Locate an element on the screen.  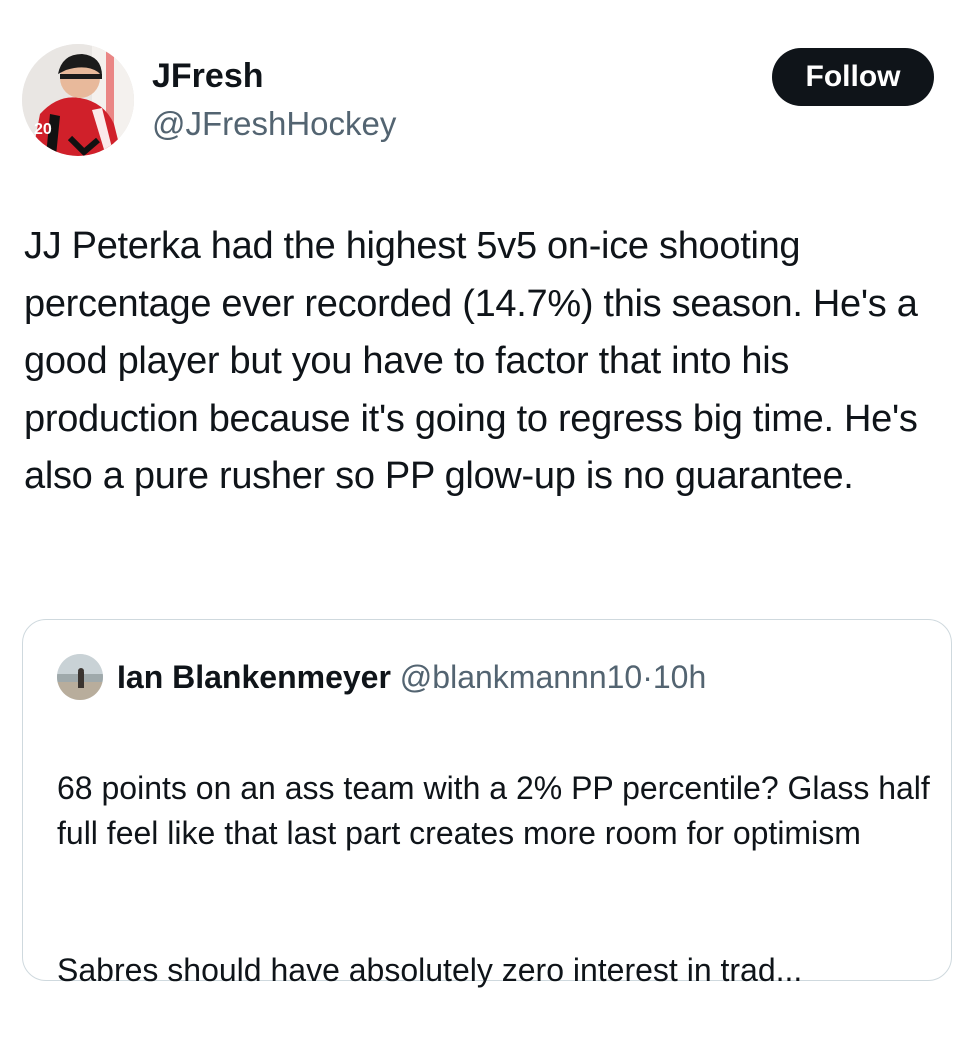
follow-button: Follow is located at coordinates (853, 77).